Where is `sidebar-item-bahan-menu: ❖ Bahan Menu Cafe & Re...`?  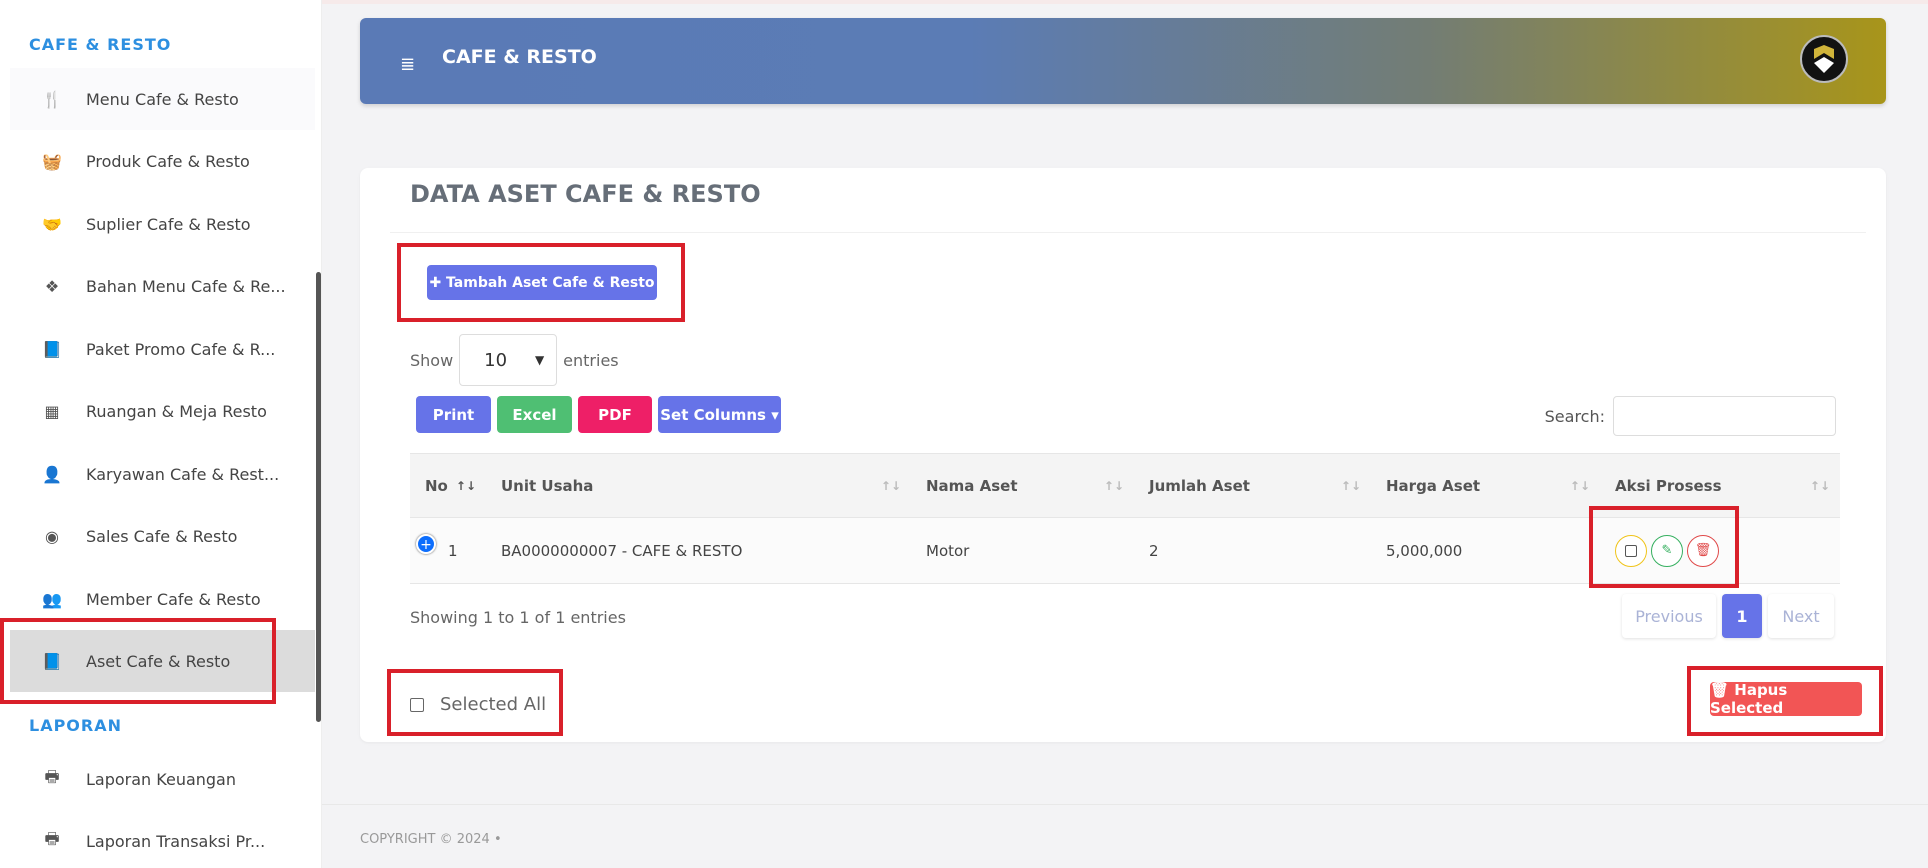
sidebar-item-bahan-menu: ❖ Bahan Menu Cafe & Re... is located at coordinates (162, 286).